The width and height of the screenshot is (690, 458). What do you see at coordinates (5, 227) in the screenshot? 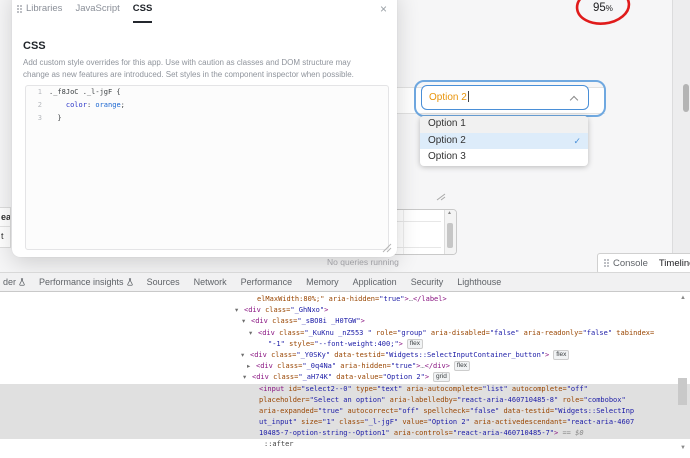
I see `background-panel-edge: eat t 2` at bounding box center [5, 227].